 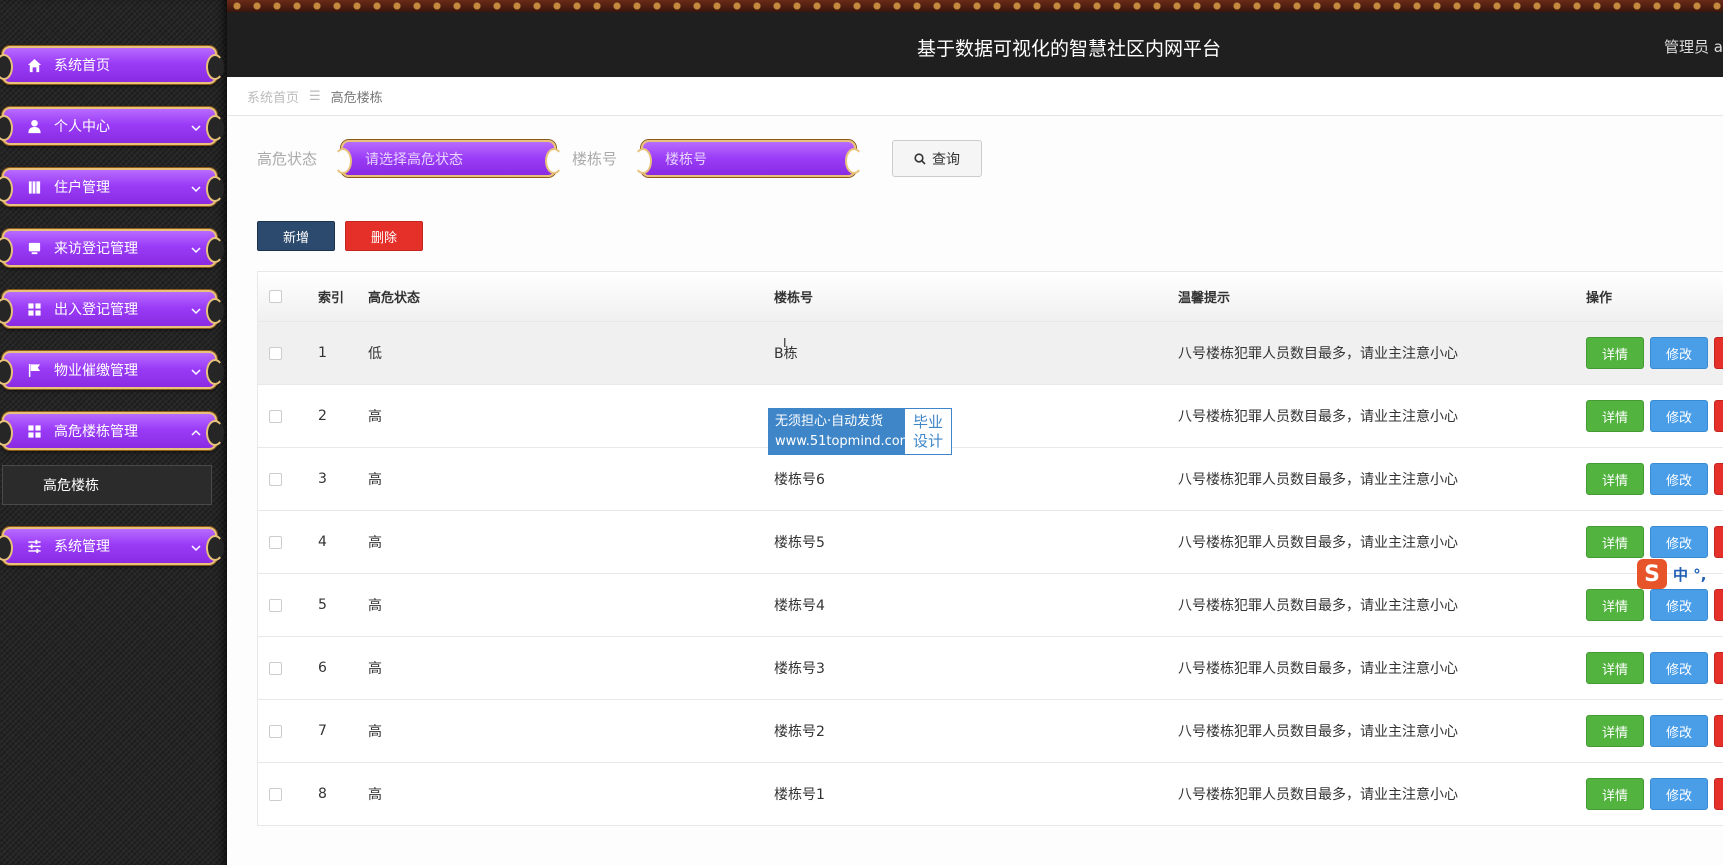 What do you see at coordinates (34, 126) in the screenshot?
I see `user-icon` at bounding box center [34, 126].